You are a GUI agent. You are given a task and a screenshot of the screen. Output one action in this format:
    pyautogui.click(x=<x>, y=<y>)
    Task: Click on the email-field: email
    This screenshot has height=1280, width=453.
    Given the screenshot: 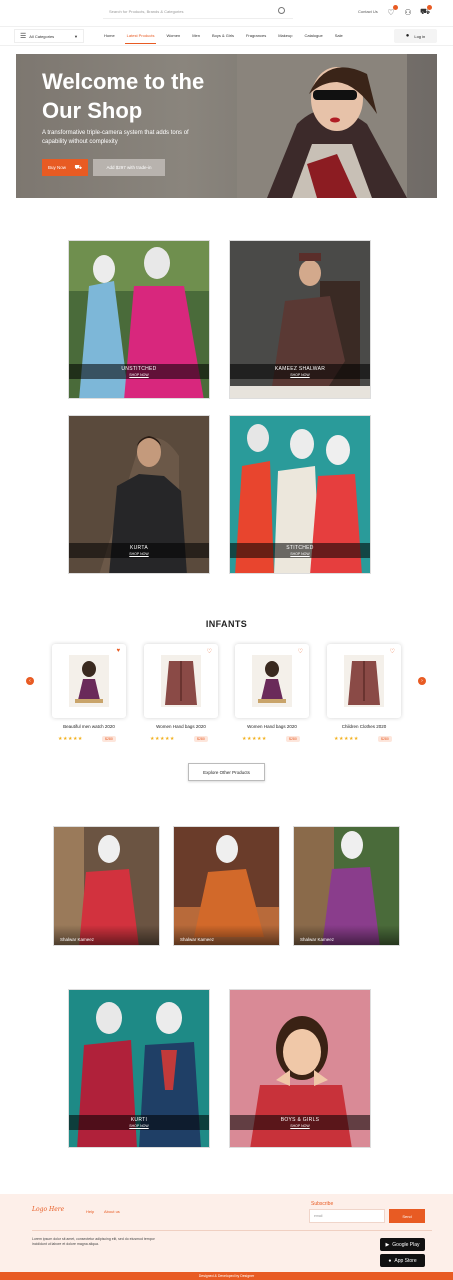 What is the action you would take?
    pyautogui.click(x=347, y=1216)
    